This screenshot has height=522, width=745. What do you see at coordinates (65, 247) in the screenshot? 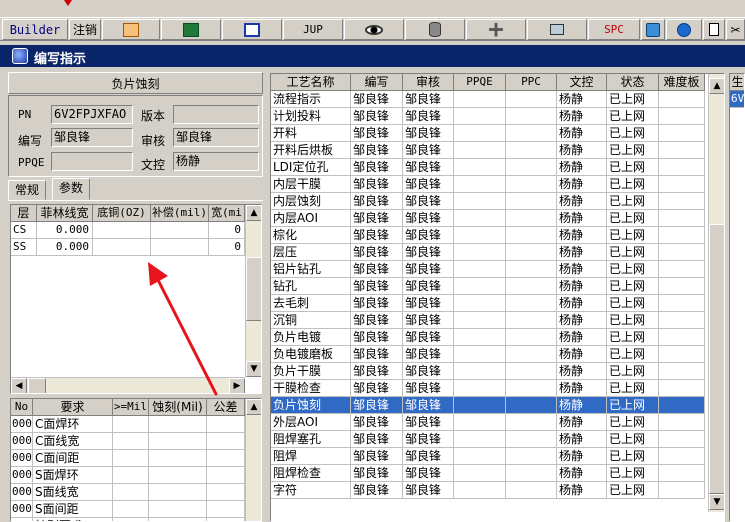
I see `film-cell: 0.000` at bounding box center [65, 247].